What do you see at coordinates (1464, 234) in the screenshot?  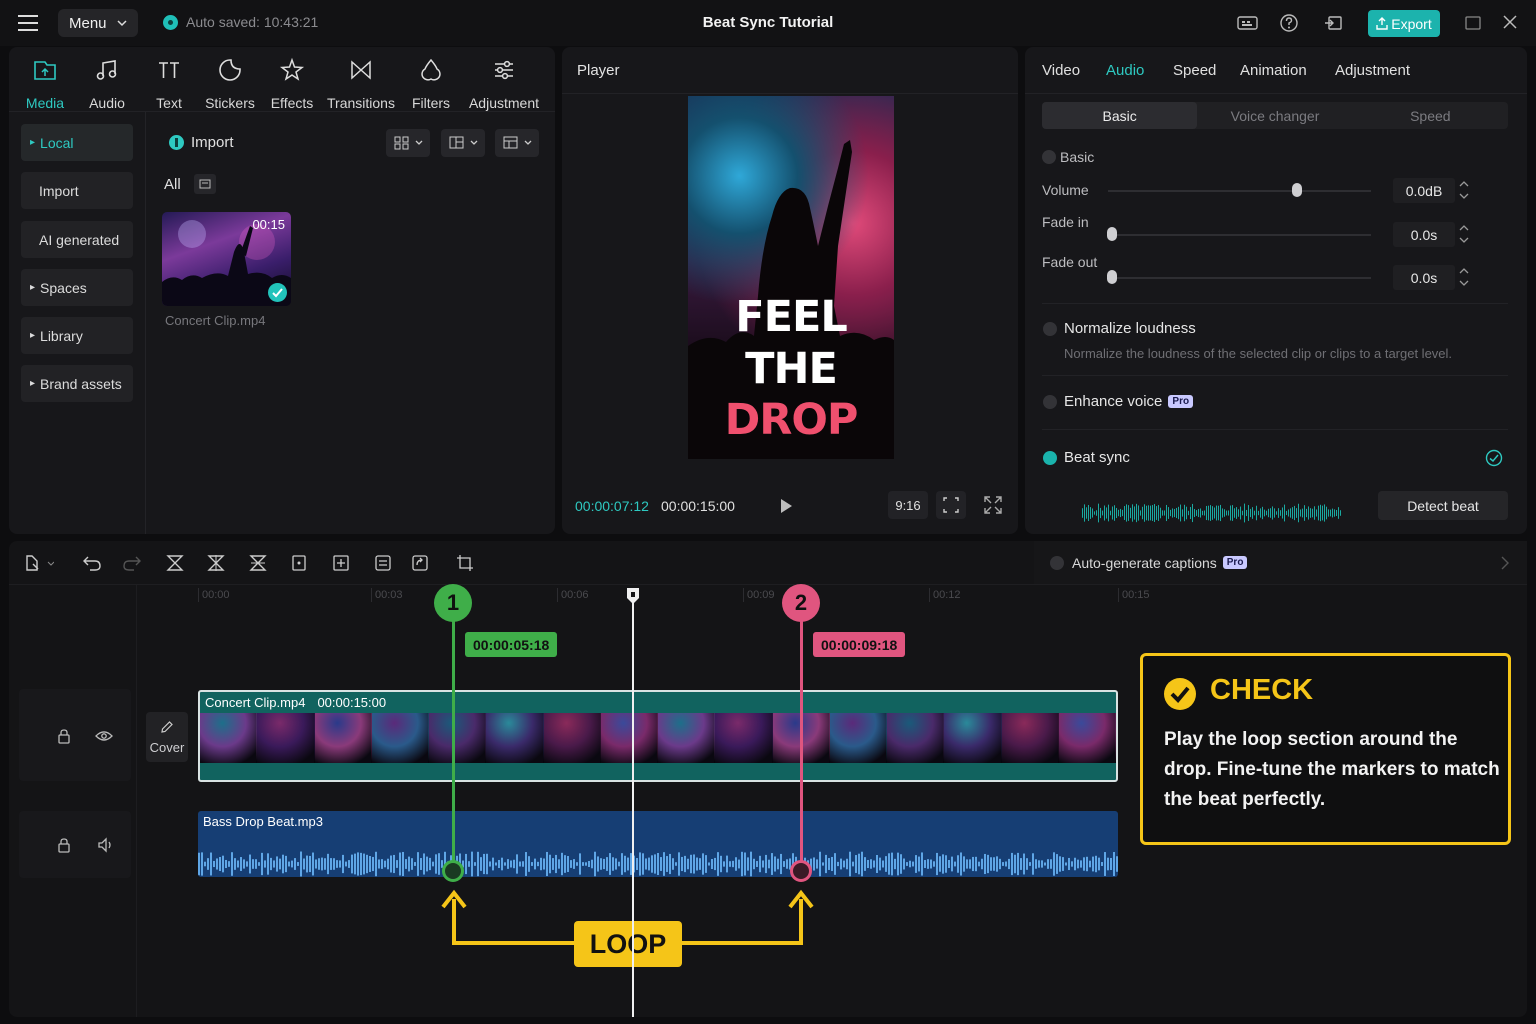 I see `fade-in-stepper-icon` at bounding box center [1464, 234].